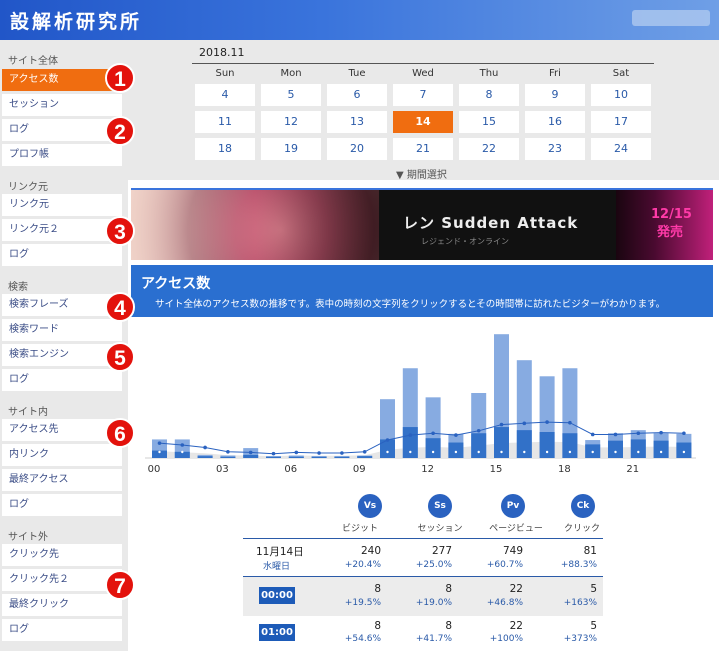 The image size is (719, 651). What do you see at coordinates (277, 595) in the screenshot?
I see `hour-00-link: 00:00` at bounding box center [277, 595].